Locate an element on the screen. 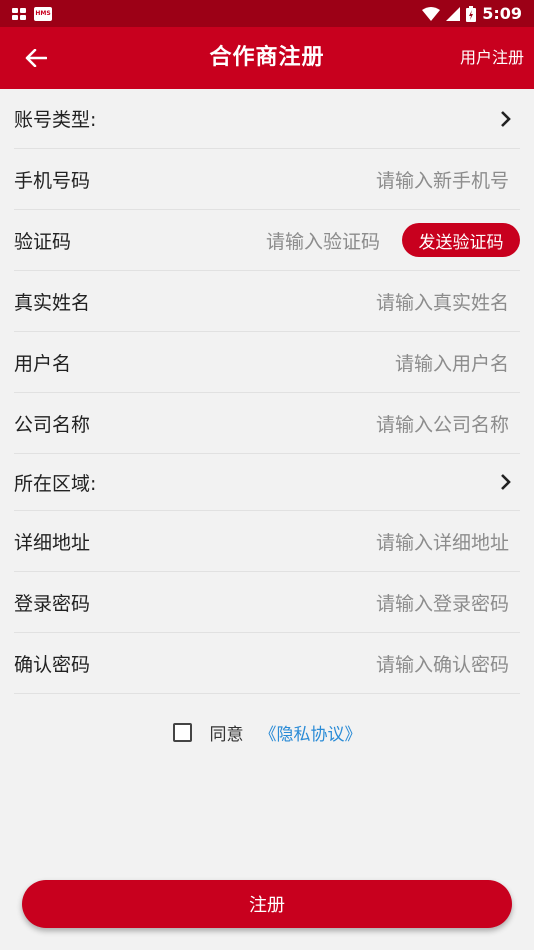 This screenshot has width=534, height=950. account-type-row: 账号类型: is located at coordinates (267, 119).